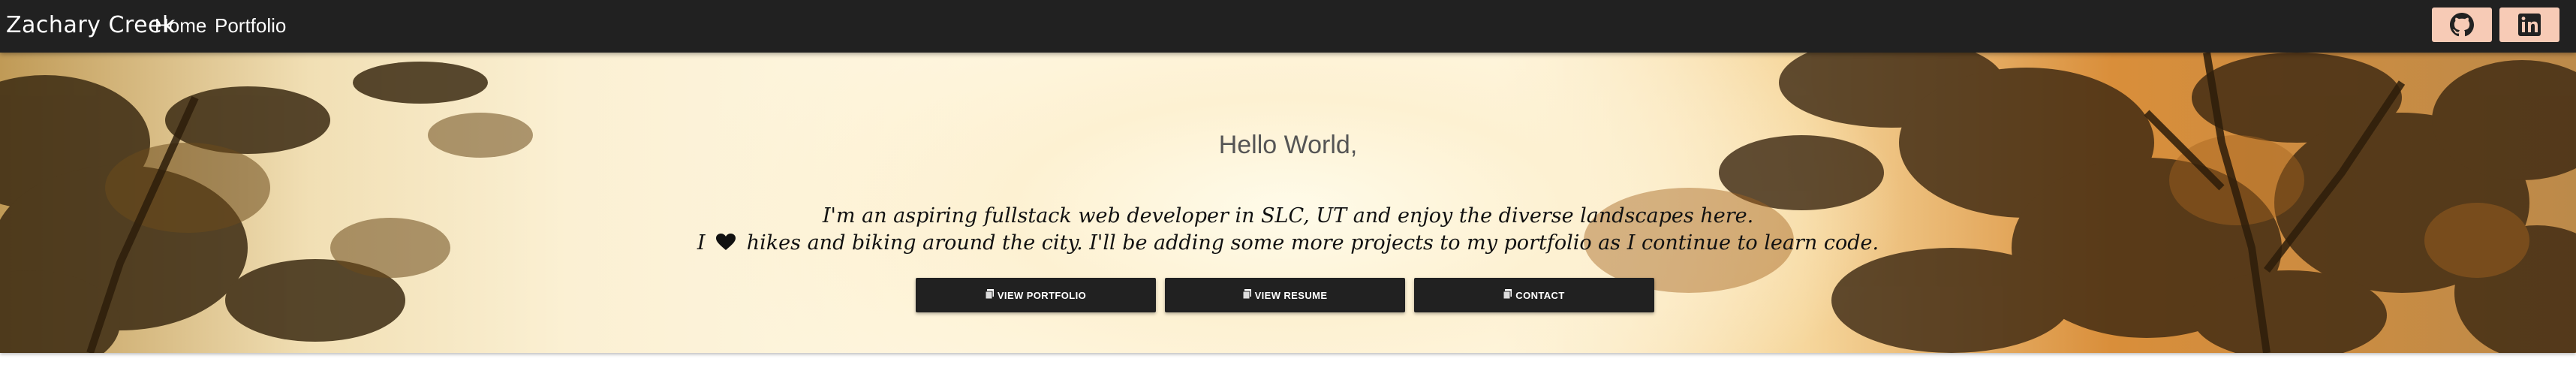 Image resolution: width=2576 pixels, height=392 pixels. I want to click on linkedin-icon, so click(2529, 25).